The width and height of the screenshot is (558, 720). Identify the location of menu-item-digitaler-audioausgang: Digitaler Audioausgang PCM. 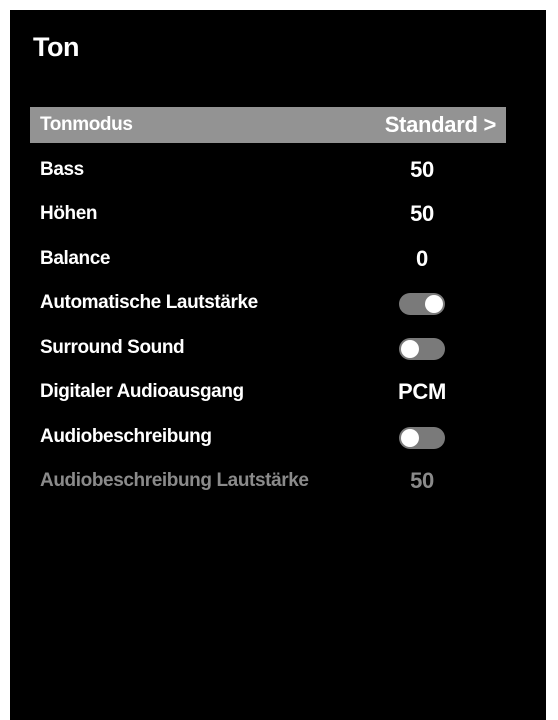
(268, 392).